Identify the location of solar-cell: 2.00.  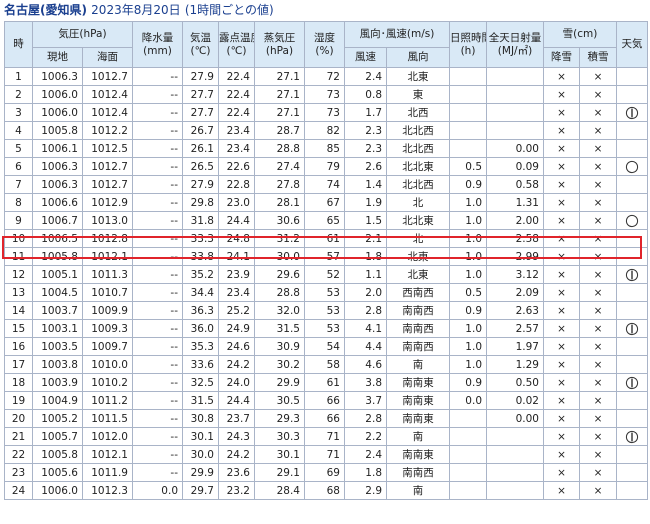
(515, 220).